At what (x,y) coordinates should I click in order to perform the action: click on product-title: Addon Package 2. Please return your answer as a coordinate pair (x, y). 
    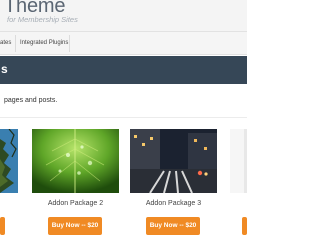
    Looking at the image, I should click on (75, 203).